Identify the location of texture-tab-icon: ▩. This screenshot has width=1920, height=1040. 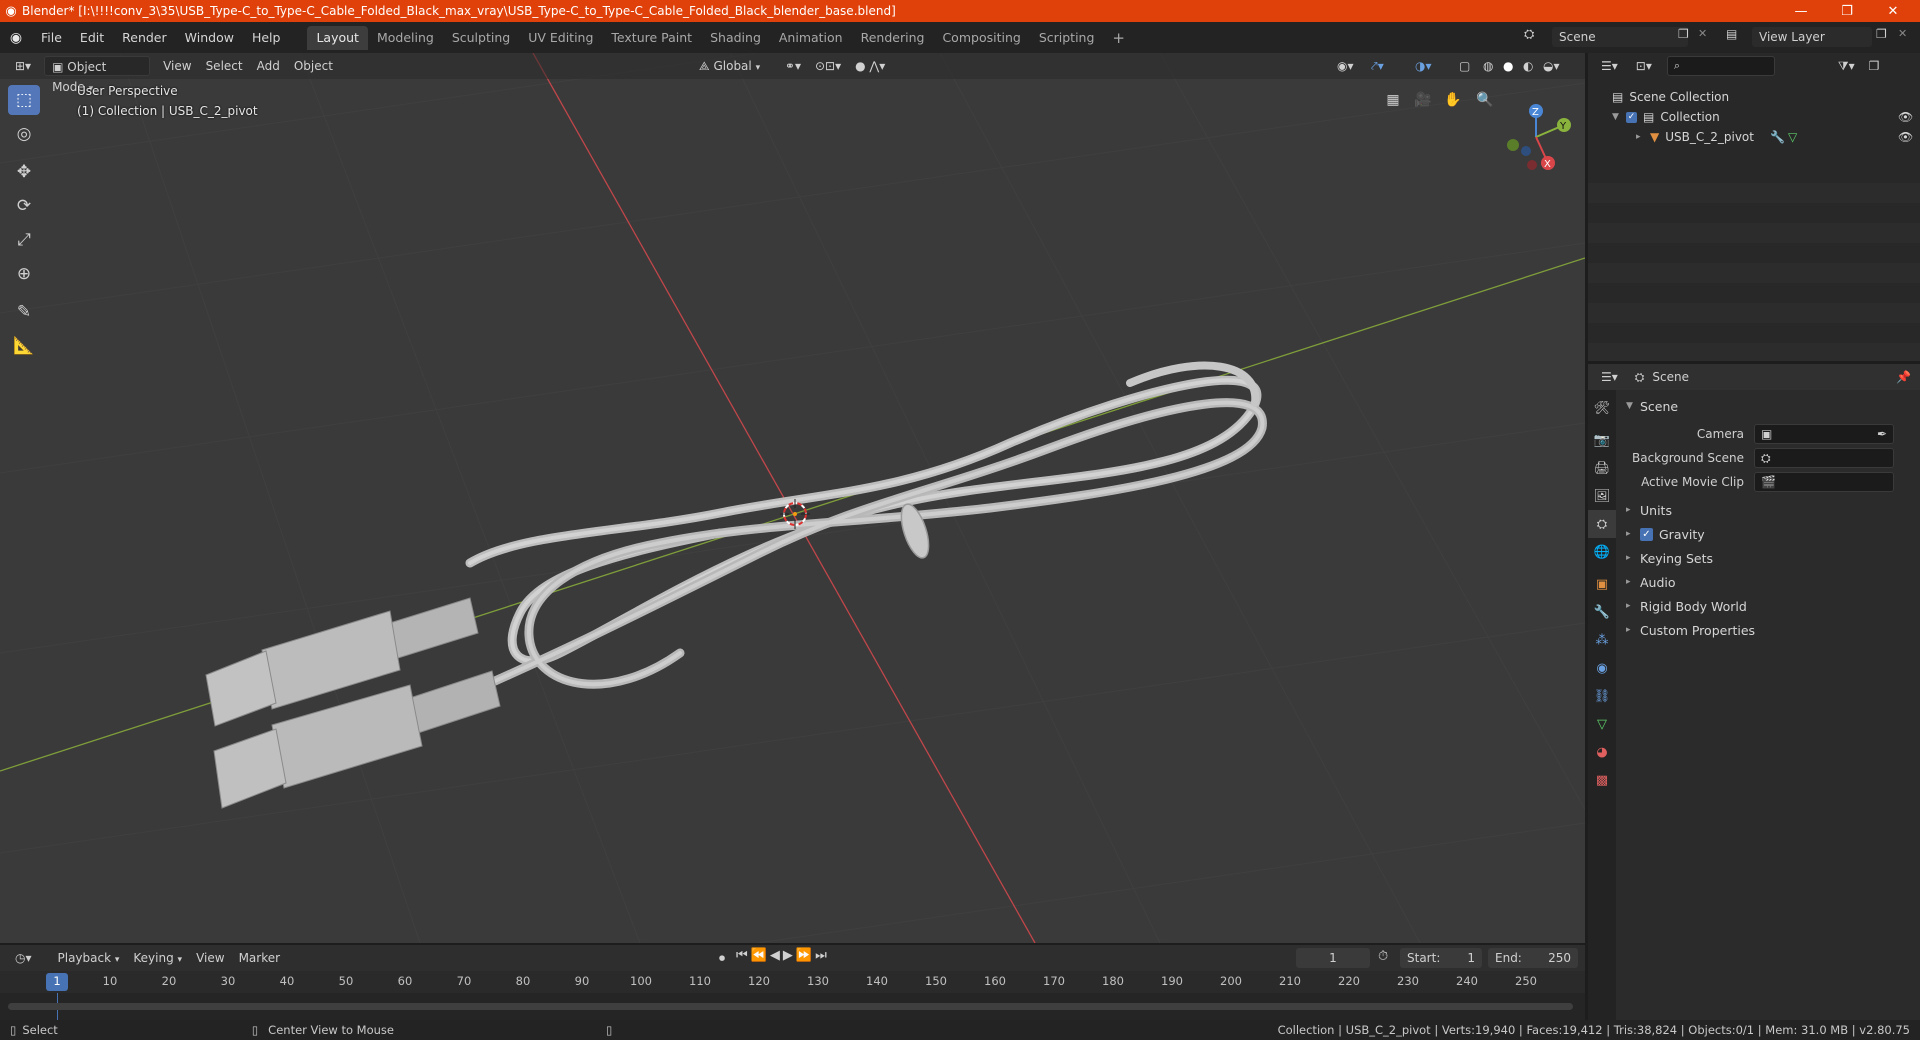
(1602, 780).